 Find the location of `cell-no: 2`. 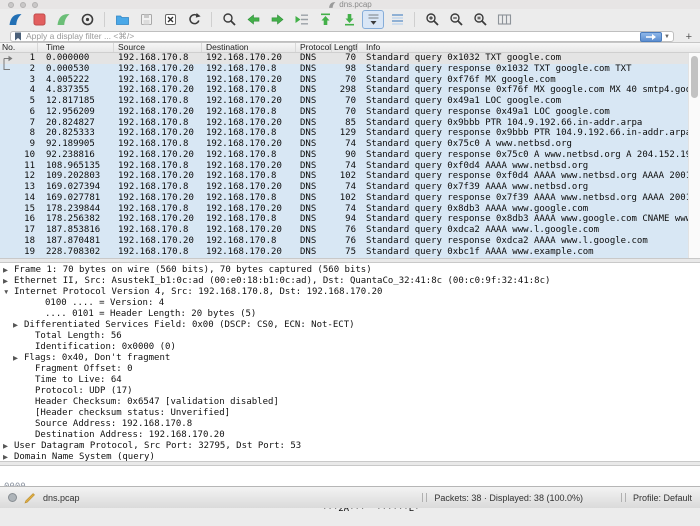

cell-no: 2 is located at coordinates (32, 68).